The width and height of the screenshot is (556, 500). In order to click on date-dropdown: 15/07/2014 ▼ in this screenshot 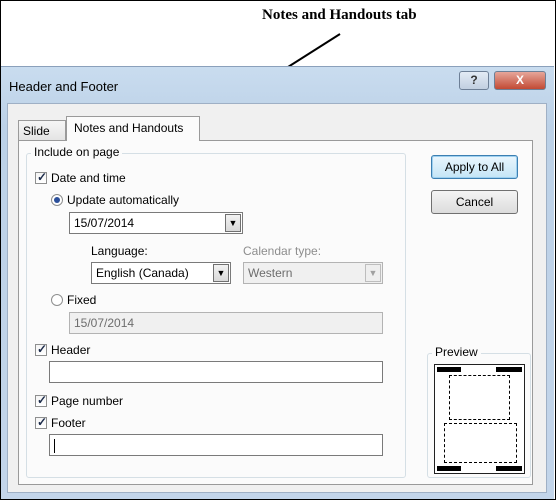, I will do `click(156, 223)`.